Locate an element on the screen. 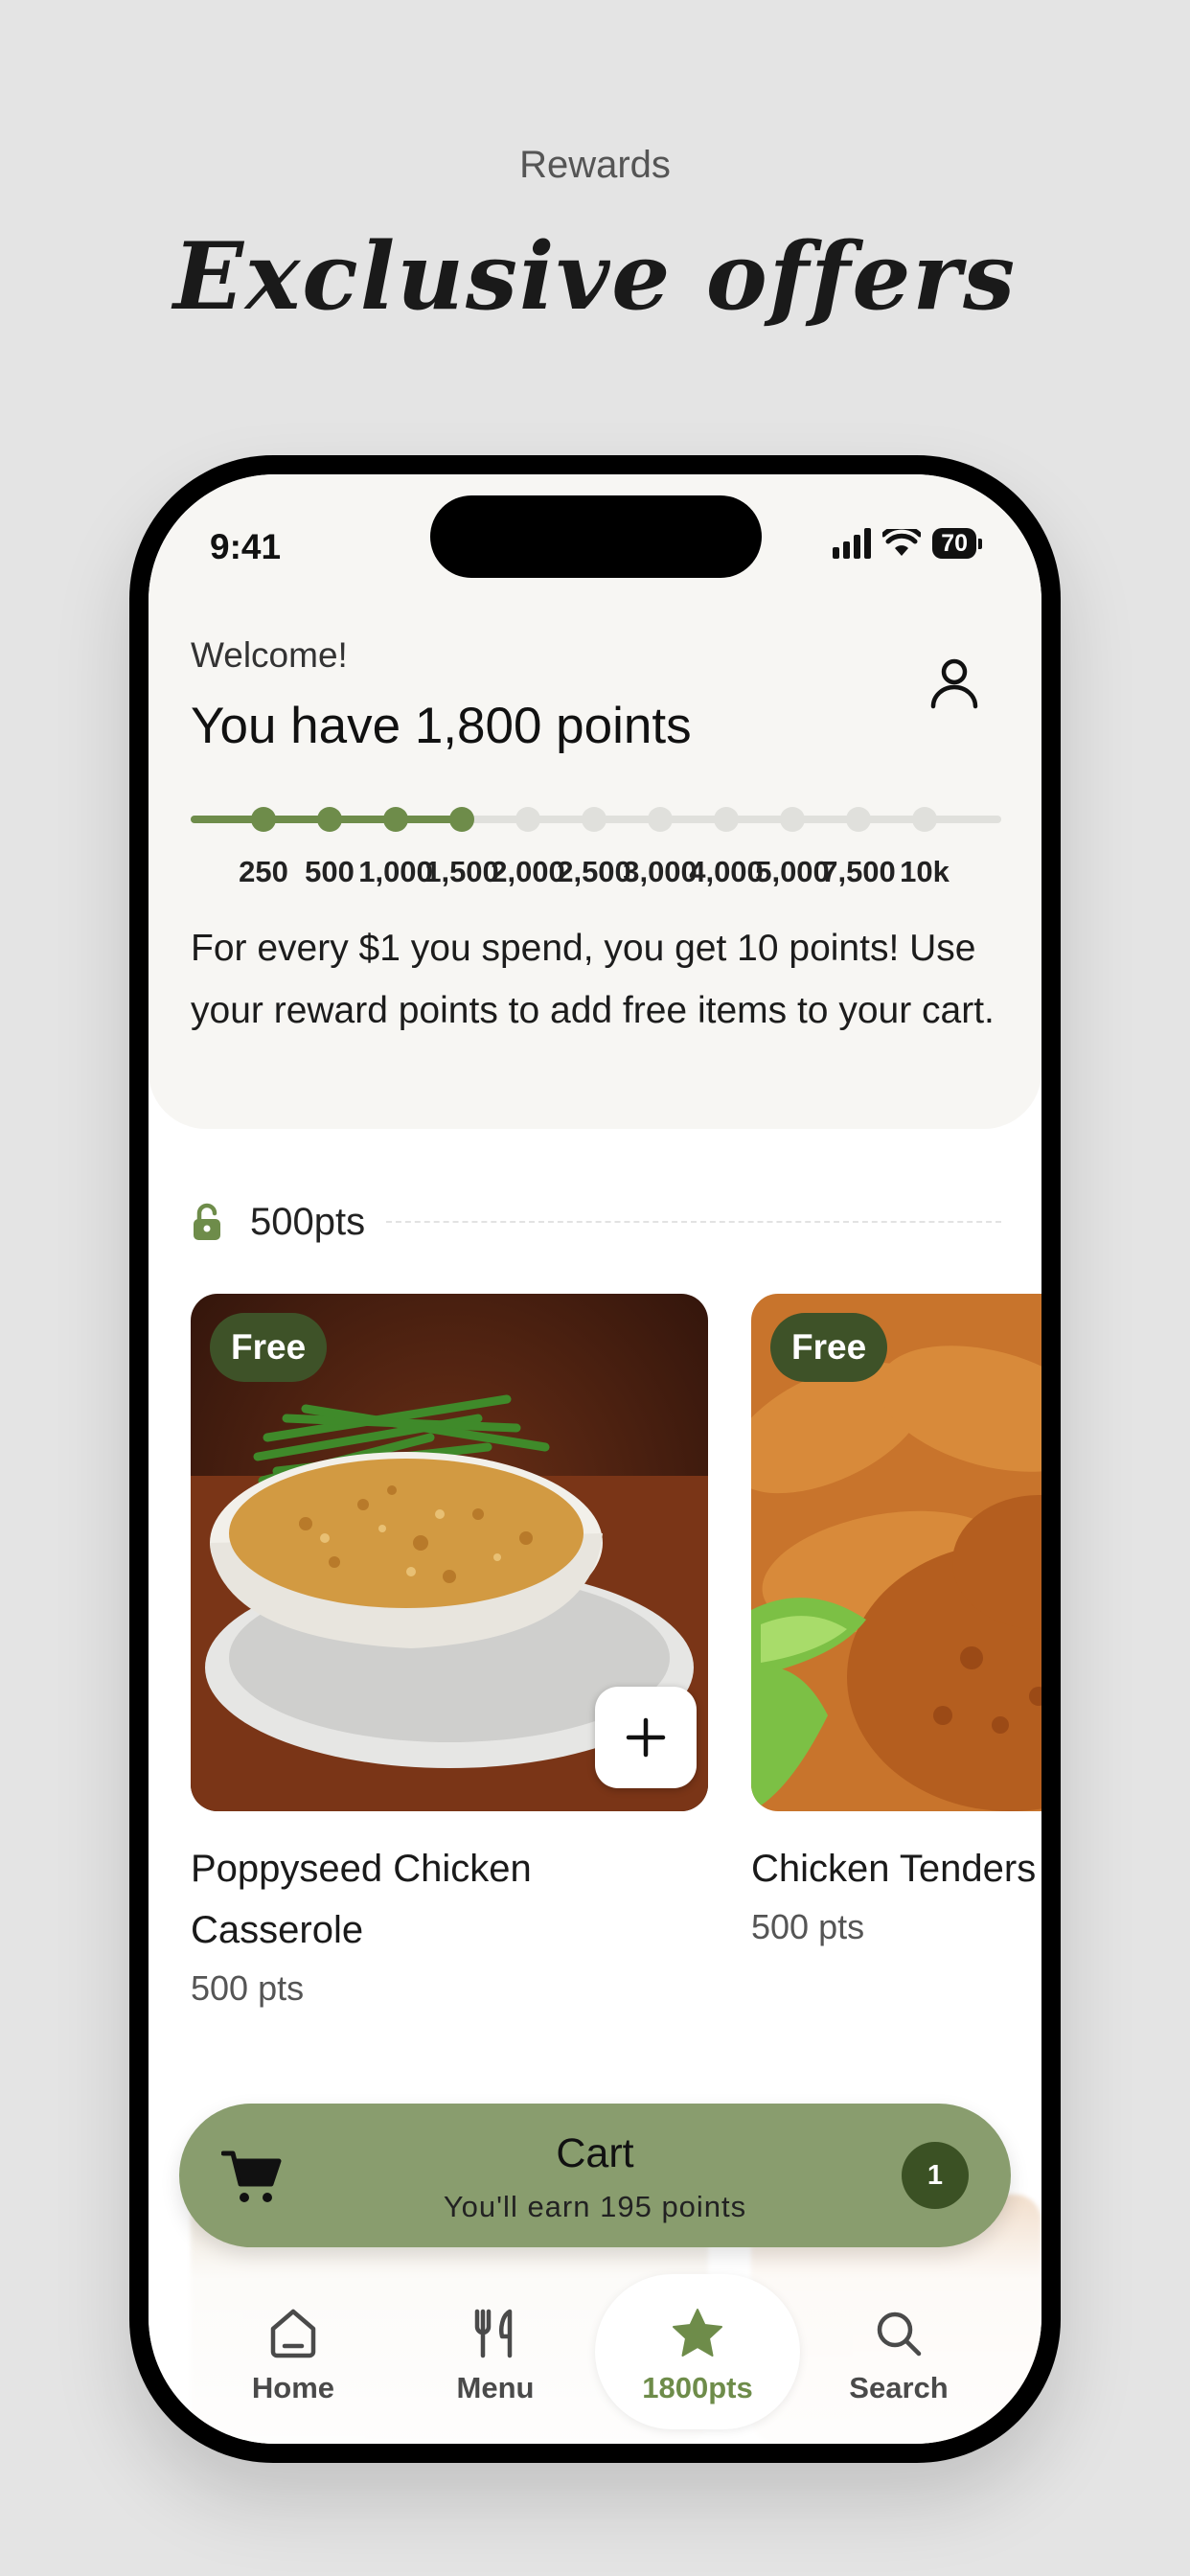  tab-rewards: 1800pts is located at coordinates (698, 2354).